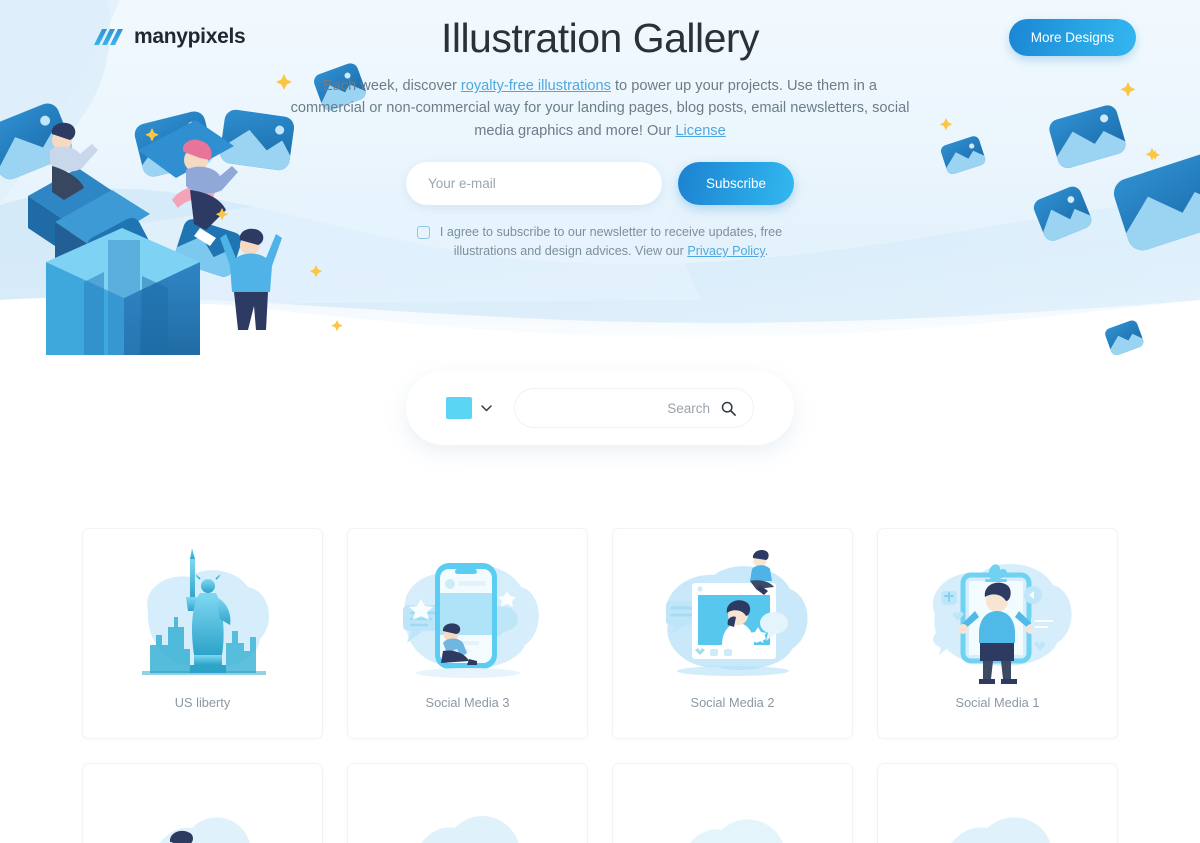 The image size is (1200, 843). Describe the element at coordinates (423, 232) in the screenshot. I see `newsletter-consent-checkbox` at that location.